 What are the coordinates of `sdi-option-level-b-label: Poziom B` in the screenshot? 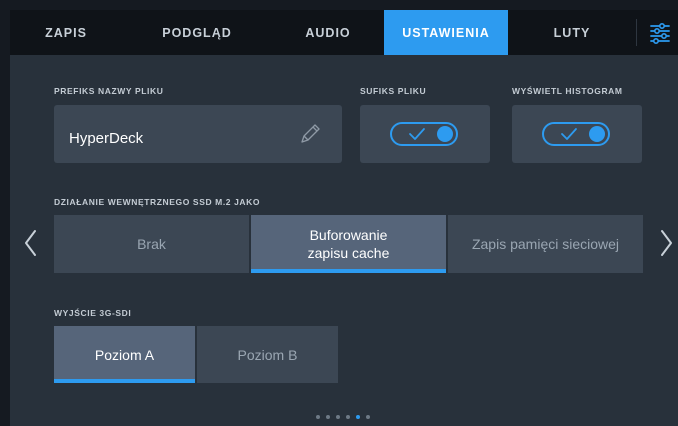 It's located at (267, 354).